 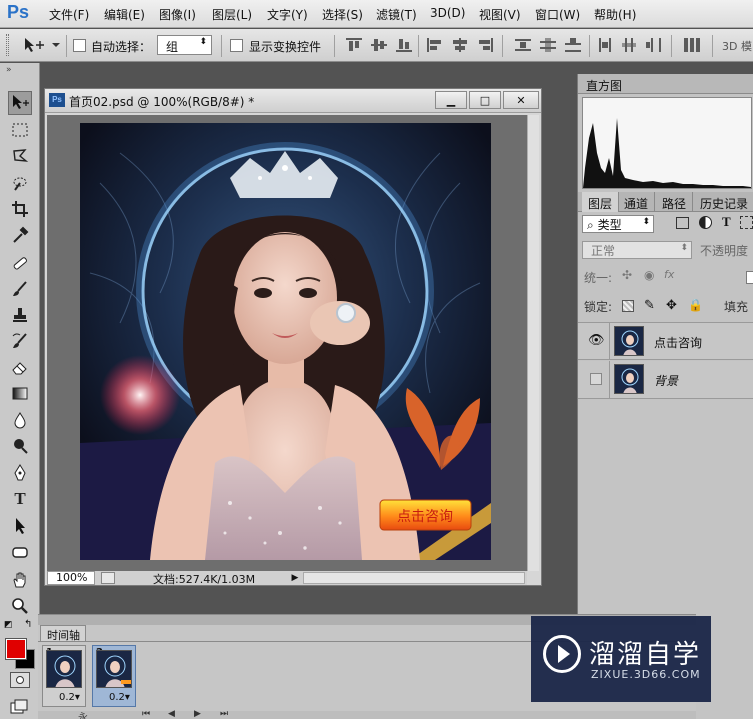 I want to click on filter-adjustment-icon, so click(x=705, y=222).